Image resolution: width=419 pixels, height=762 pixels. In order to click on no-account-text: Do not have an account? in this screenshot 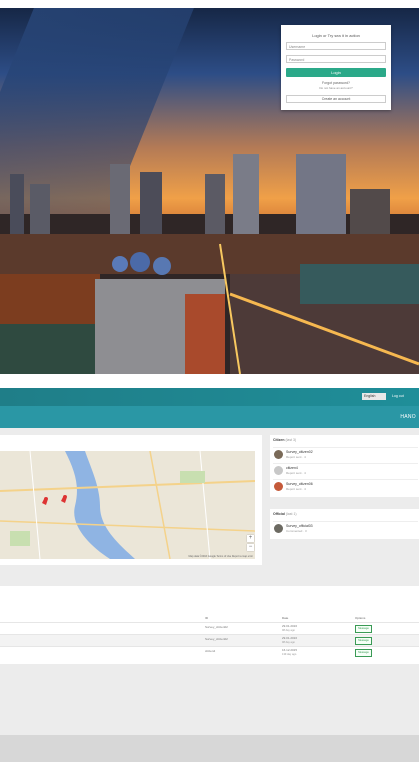, I will do `click(336, 88)`.